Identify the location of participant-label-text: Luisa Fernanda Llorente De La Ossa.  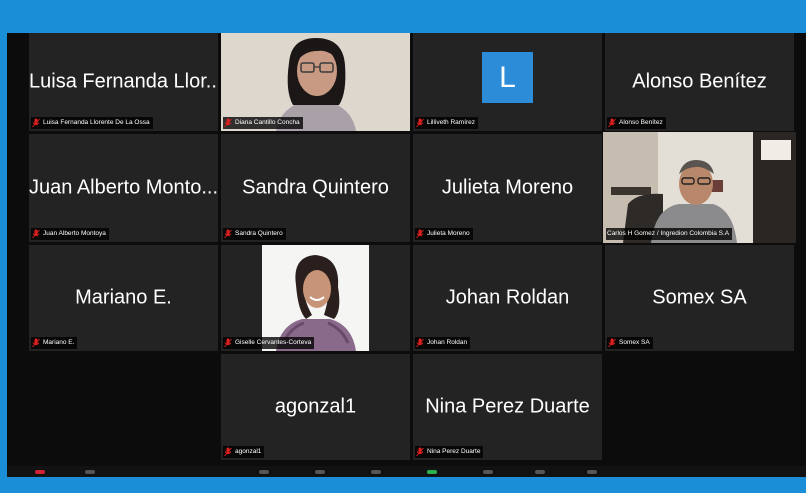
(96, 122).